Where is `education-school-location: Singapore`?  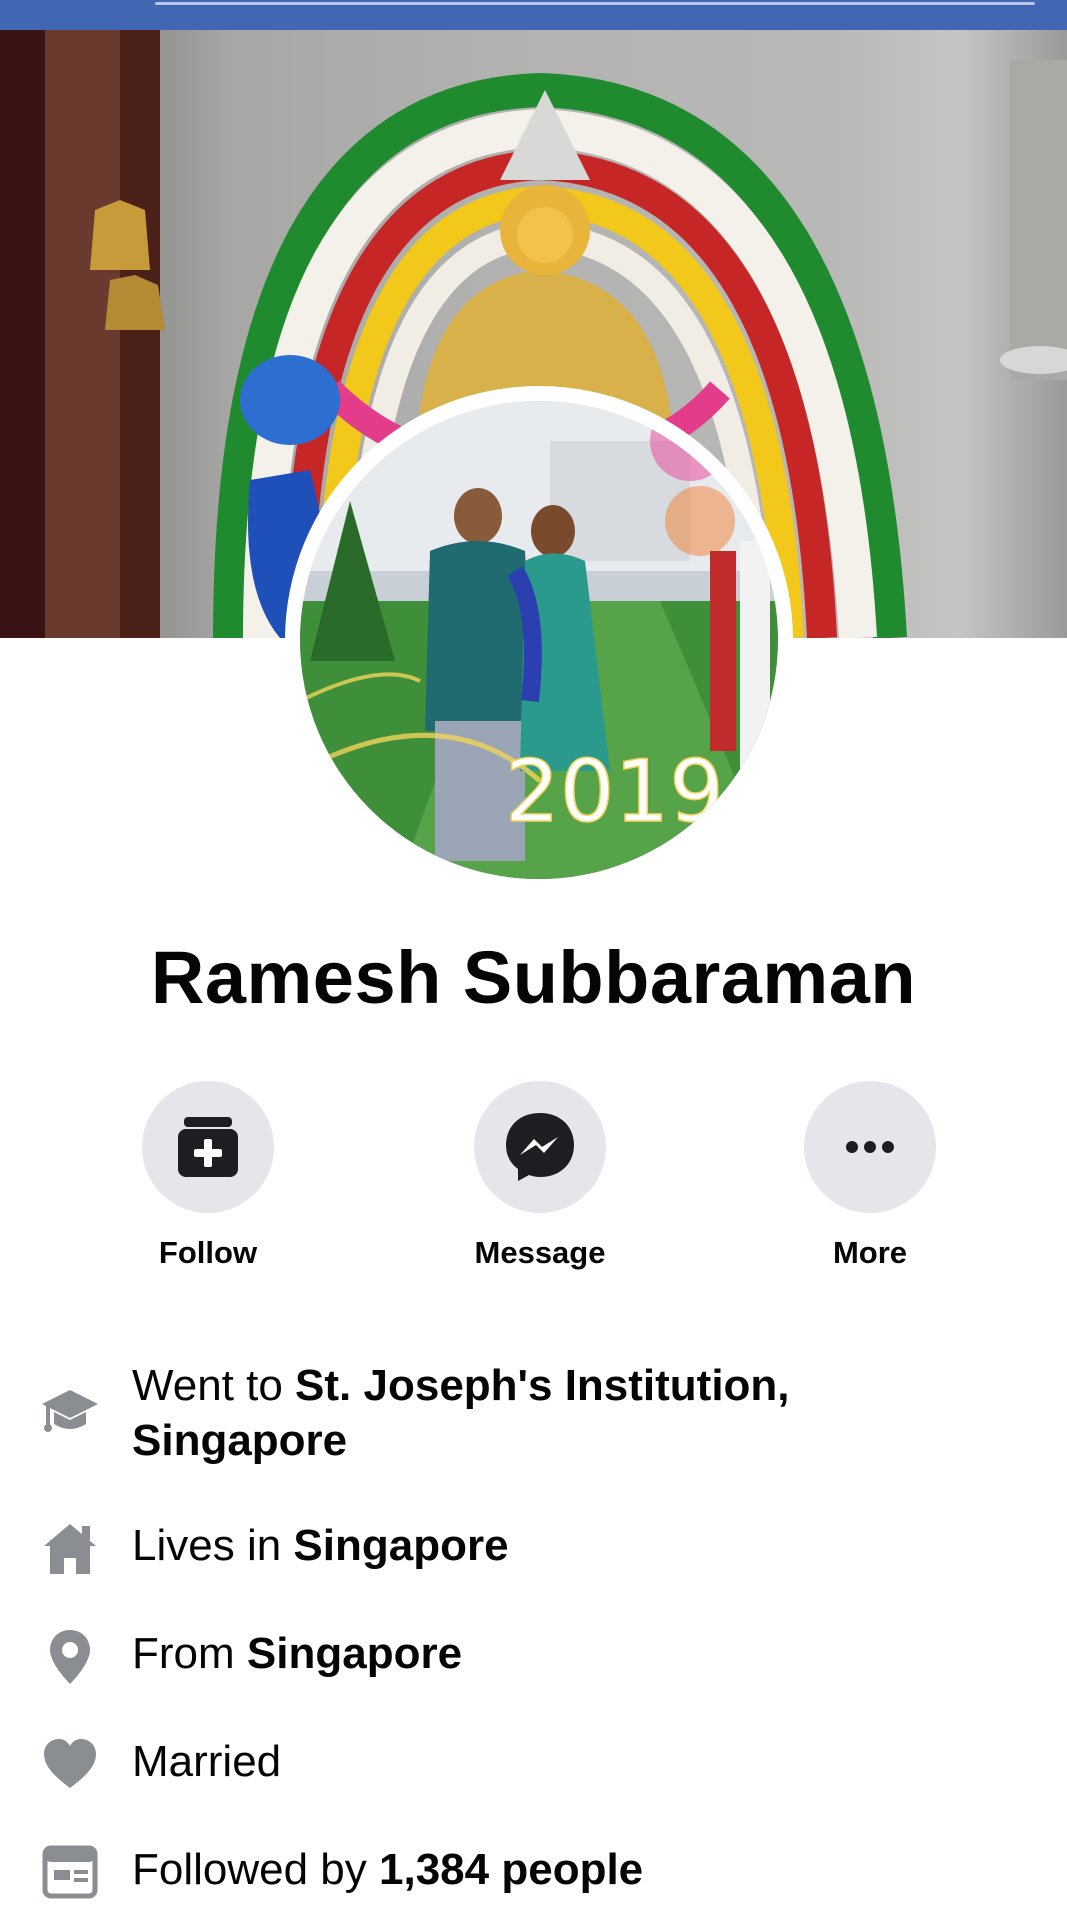
education-school-location: Singapore is located at coordinates (239, 1440).